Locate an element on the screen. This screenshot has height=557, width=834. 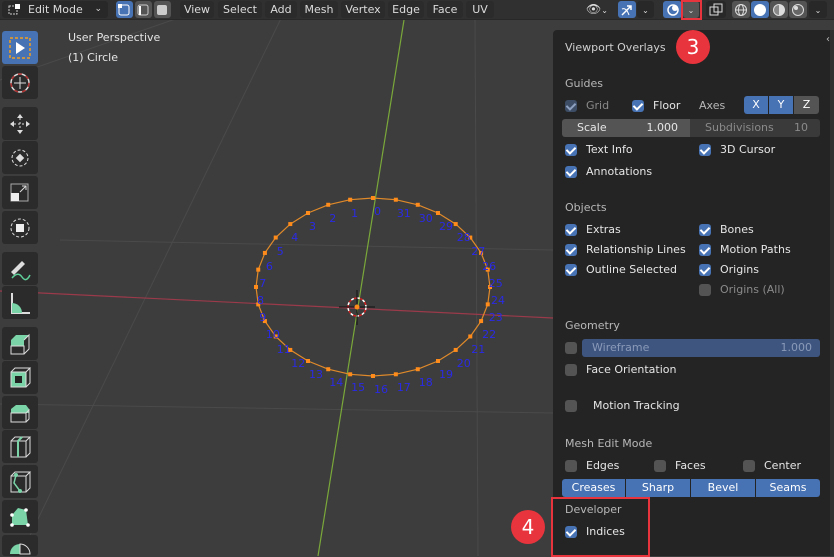
origins-checkbox is located at coordinates (705, 270).